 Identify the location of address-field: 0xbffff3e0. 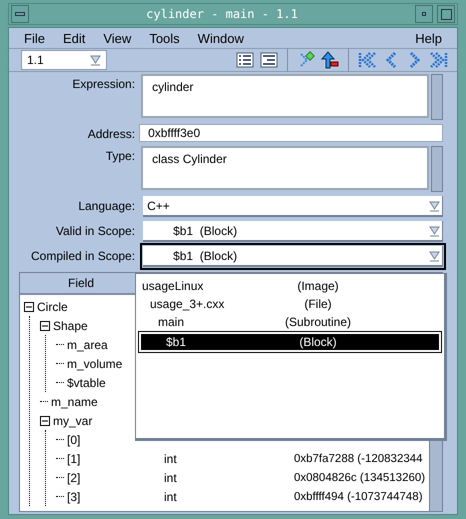
(291, 133).